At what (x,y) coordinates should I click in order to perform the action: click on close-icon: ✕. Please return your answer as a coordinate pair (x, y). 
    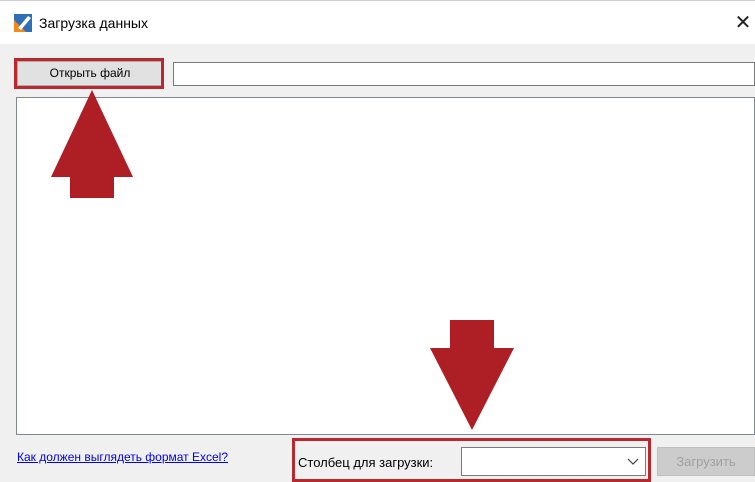
    Looking at the image, I should click on (743, 23).